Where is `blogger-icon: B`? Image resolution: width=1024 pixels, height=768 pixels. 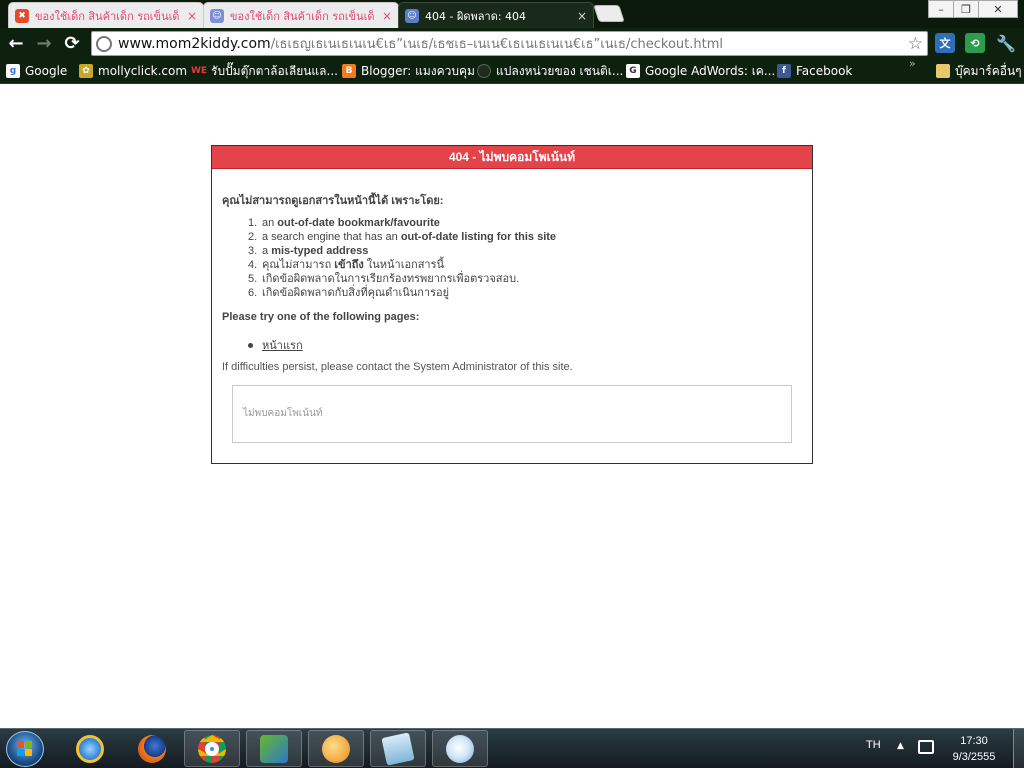 blogger-icon: B is located at coordinates (349, 71).